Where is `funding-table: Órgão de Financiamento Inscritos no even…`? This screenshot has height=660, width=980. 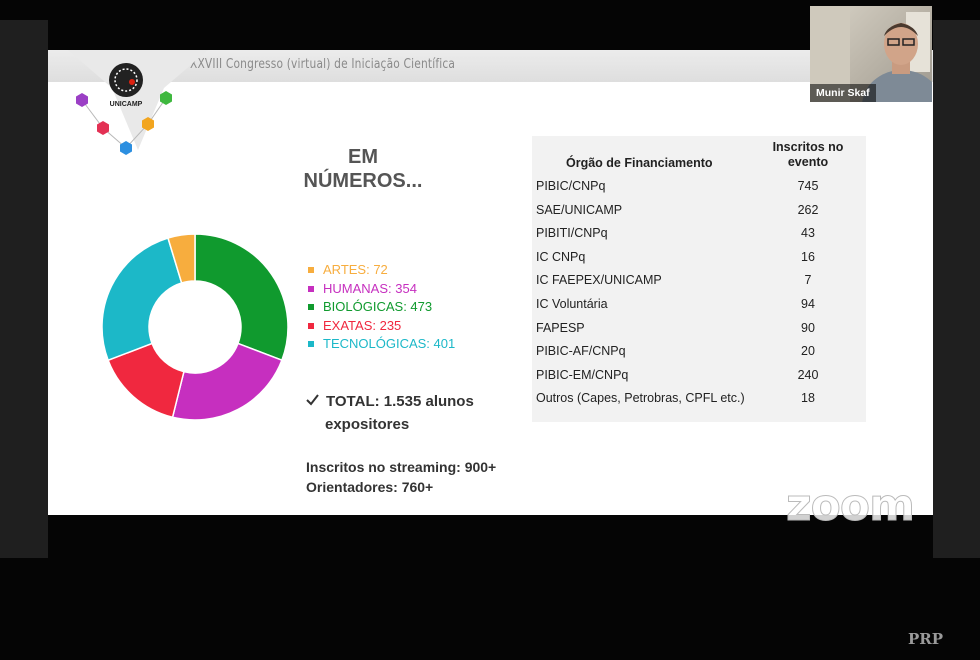
funding-table: Órgão de Financiamento Inscritos no even… is located at coordinates (699, 279).